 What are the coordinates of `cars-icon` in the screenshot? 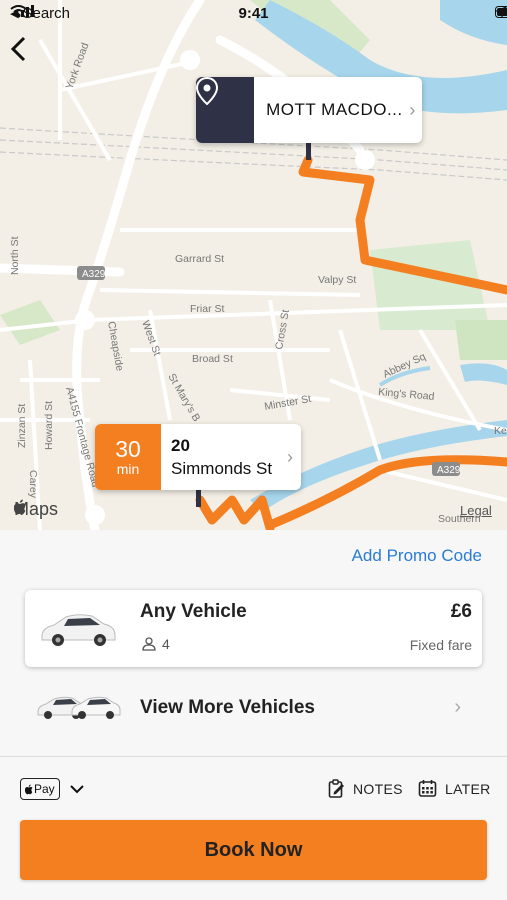 It's located at (79, 707).